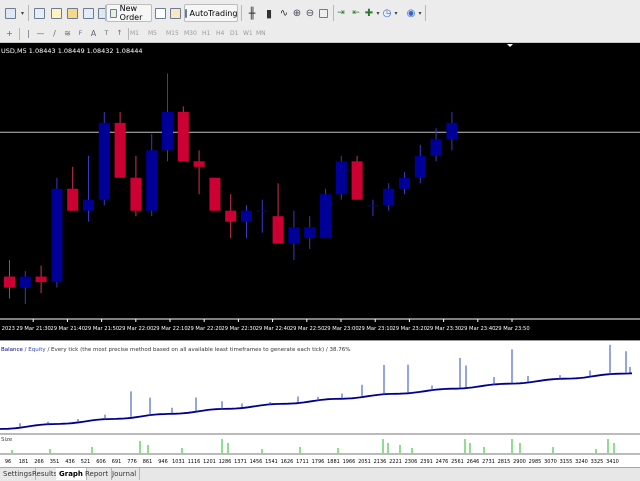 The image size is (640, 481). Describe the element at coordinates (341, 13) in the screenshot. I see `auto-scroll-icon: ⇥` at that location.